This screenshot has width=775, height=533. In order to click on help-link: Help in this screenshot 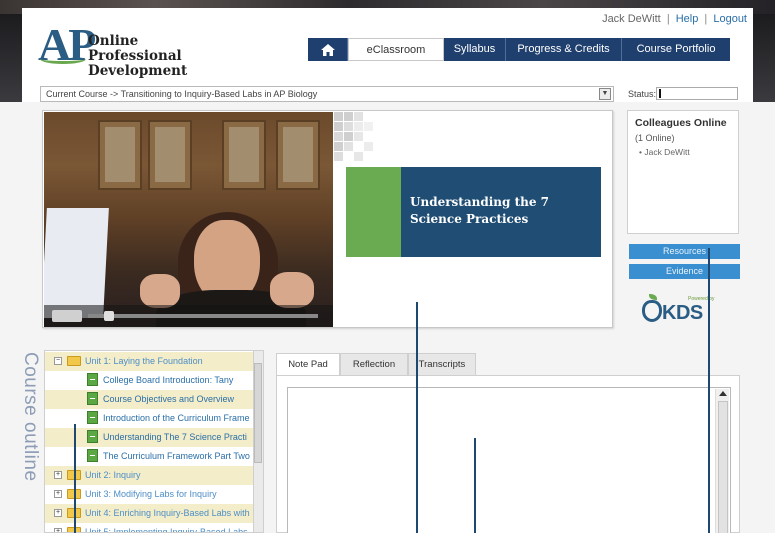, I will do `click(687, 19)`.